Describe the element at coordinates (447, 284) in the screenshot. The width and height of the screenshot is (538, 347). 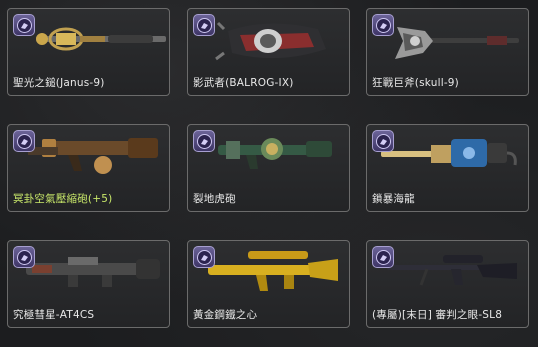
I see `weapon-card-sl8: (專屬)[末日] 審判之眼-SL8` at that location.